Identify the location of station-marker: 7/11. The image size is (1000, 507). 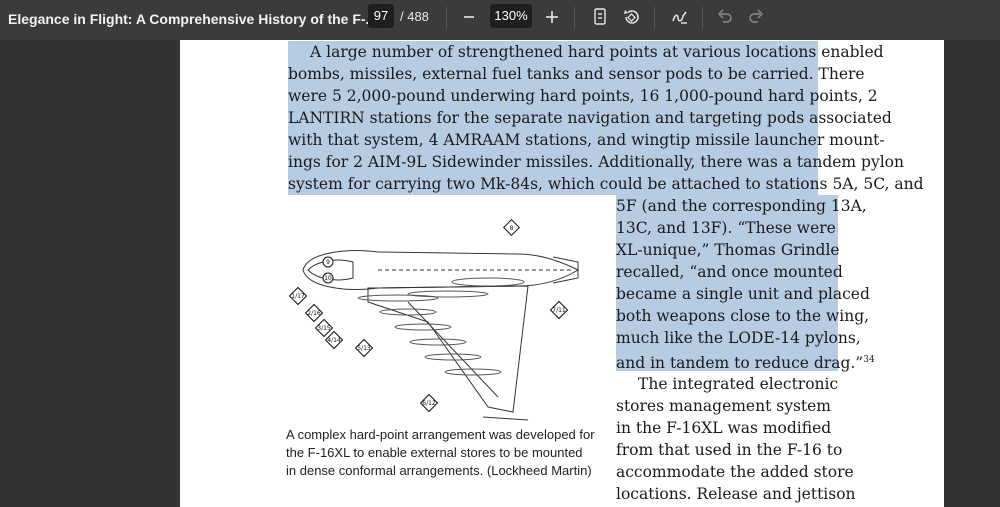
(559, 310).